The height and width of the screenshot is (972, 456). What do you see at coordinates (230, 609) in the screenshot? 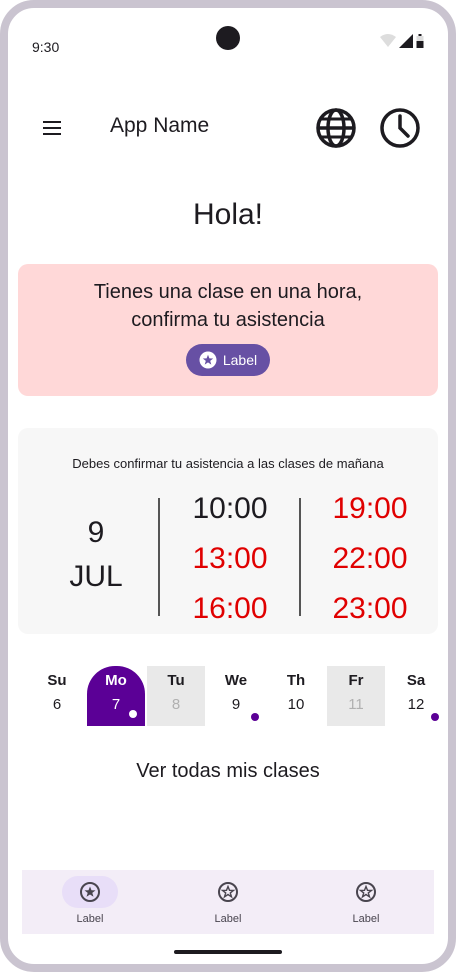
I see `time-slot: 16:00` at bounding box center [230, 609].